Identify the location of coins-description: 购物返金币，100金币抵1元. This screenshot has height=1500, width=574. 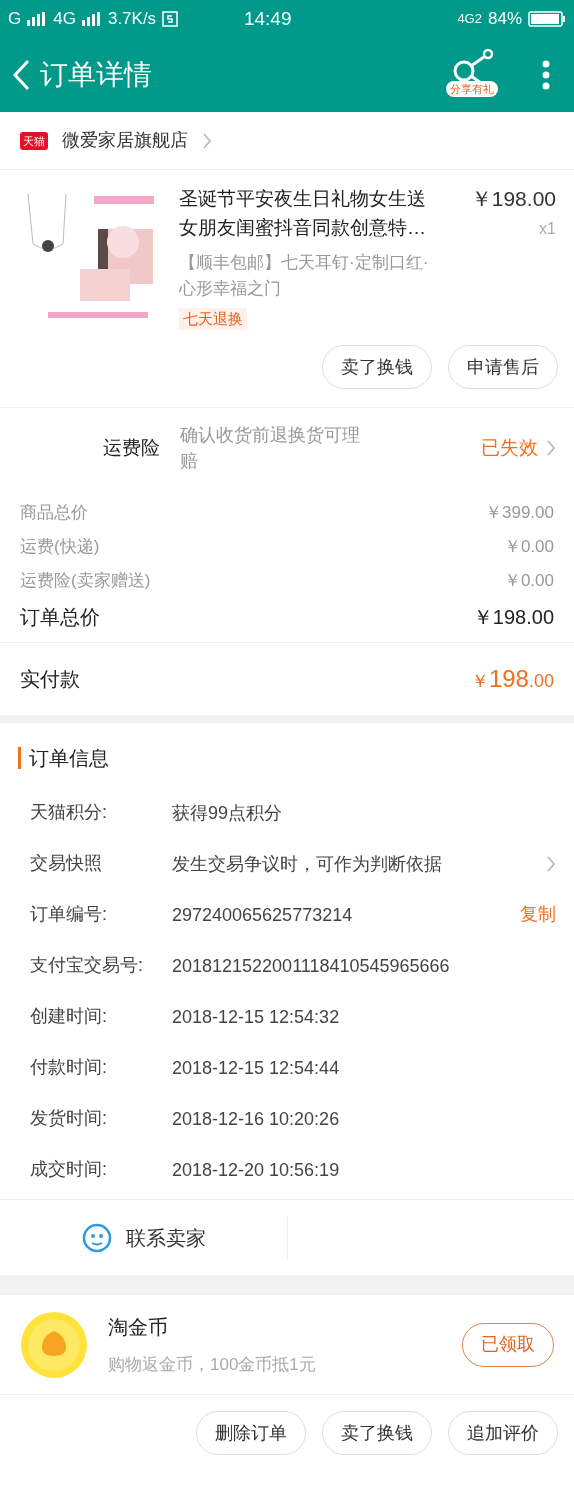
(212, 1364).